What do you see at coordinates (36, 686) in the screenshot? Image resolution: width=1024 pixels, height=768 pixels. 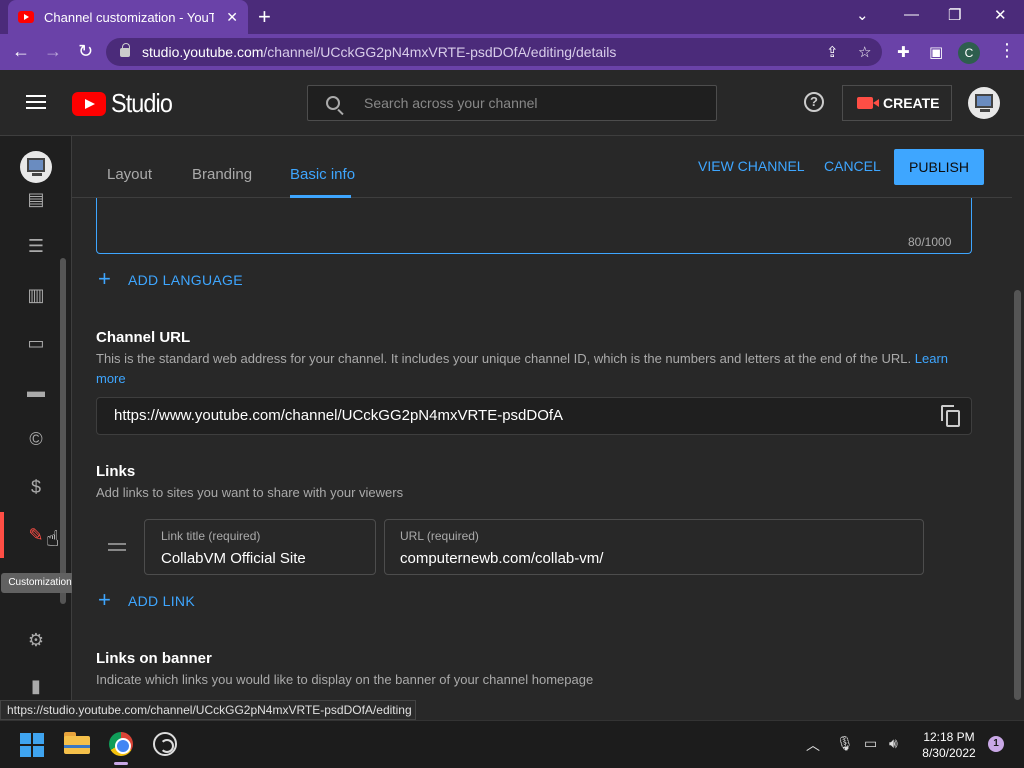 I see `feedback-icon: ▮` at bounding box center [36, 686].